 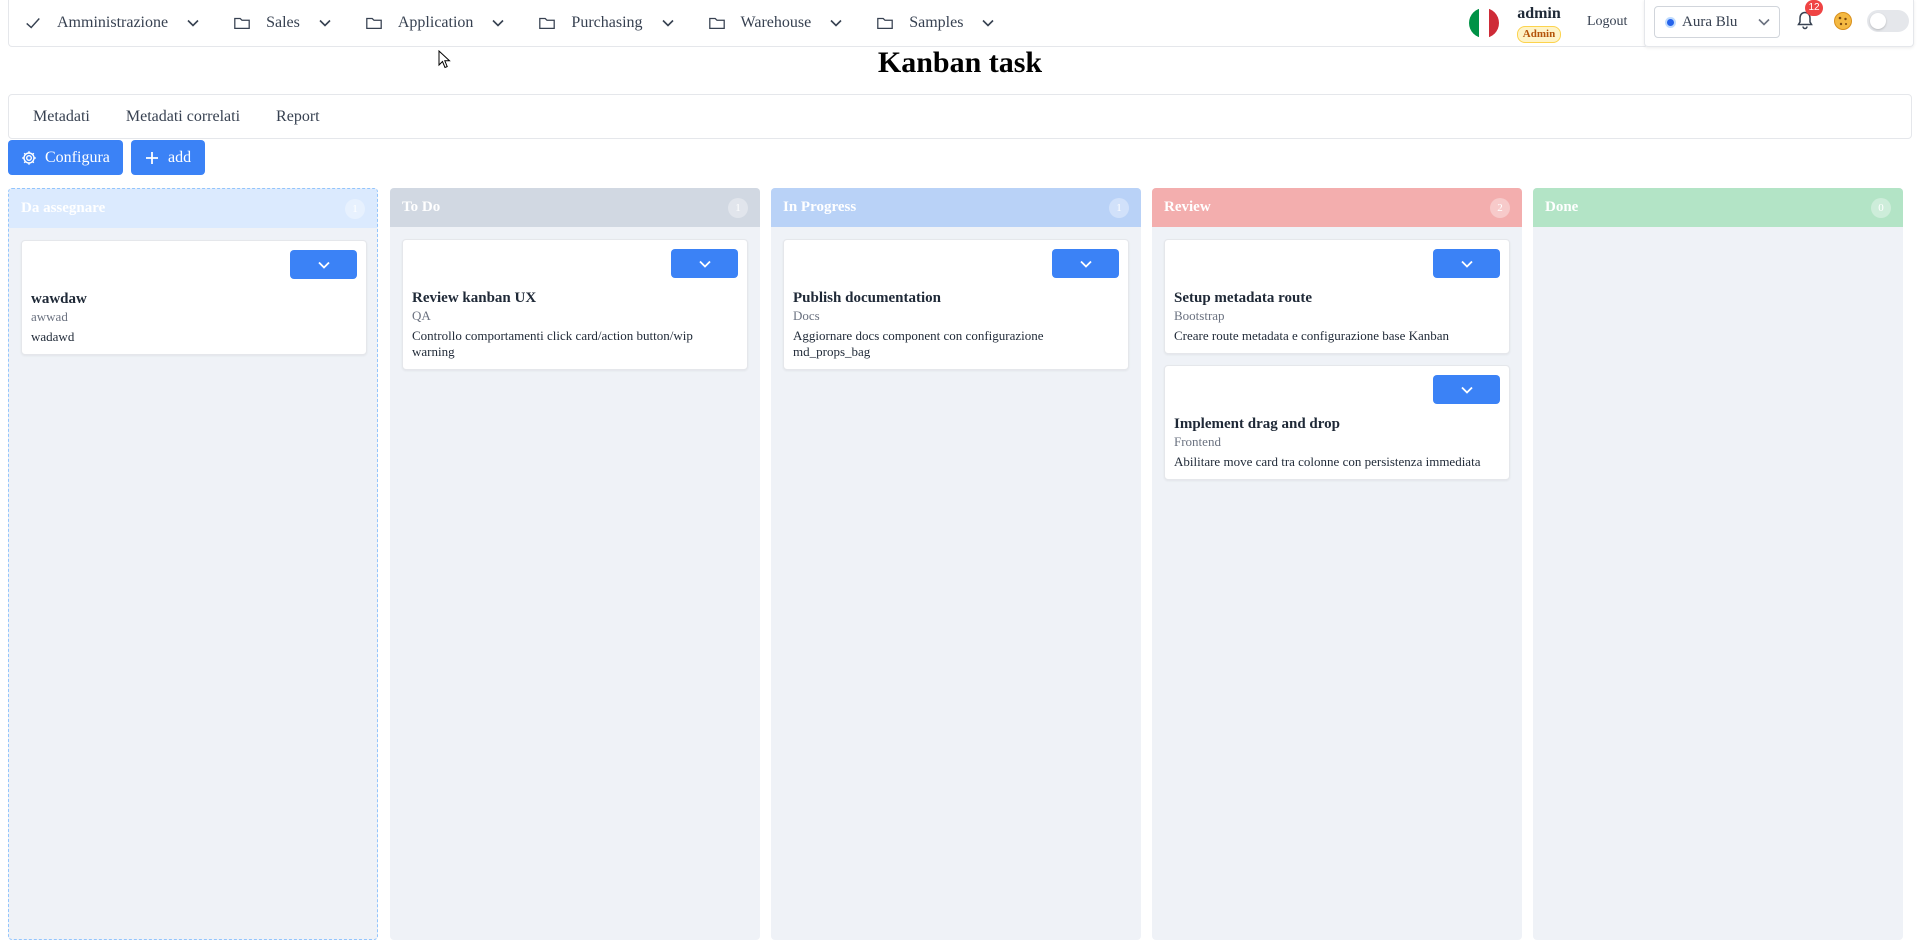 What do you see at coordinates (298, 117) in the screenshot?
I see `tab-report: Report` at bounding box center [298, 117].